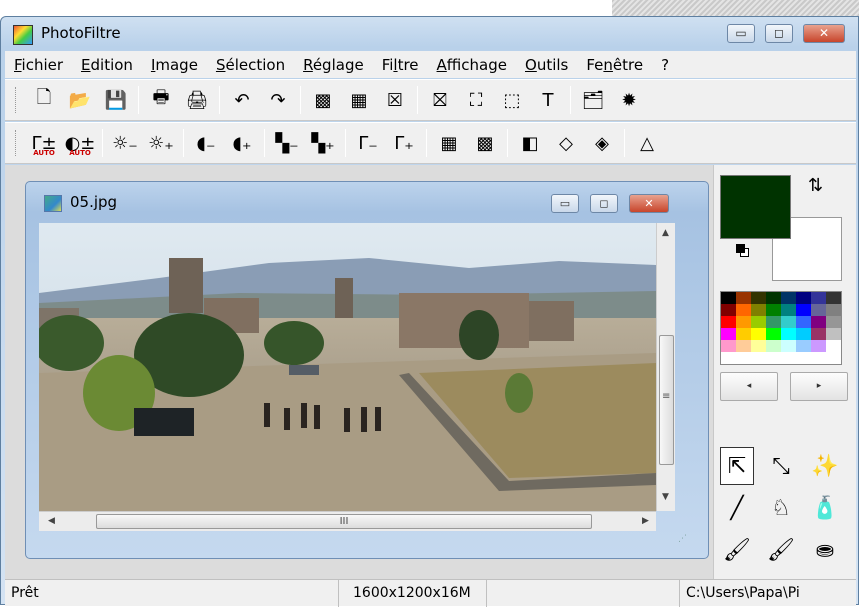 Image resolution: width=859 pixels, height=607 pixels. Describe the element at coordinates (359, 100) in the screenshot. I see `color-palette-icon: ▦` at that location.